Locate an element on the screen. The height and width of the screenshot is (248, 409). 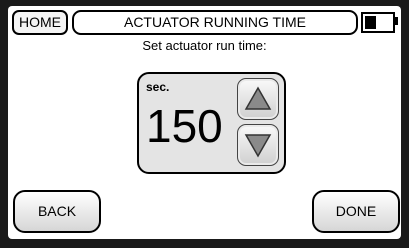
triangle-up-icon is located at coordinates (258, 98).